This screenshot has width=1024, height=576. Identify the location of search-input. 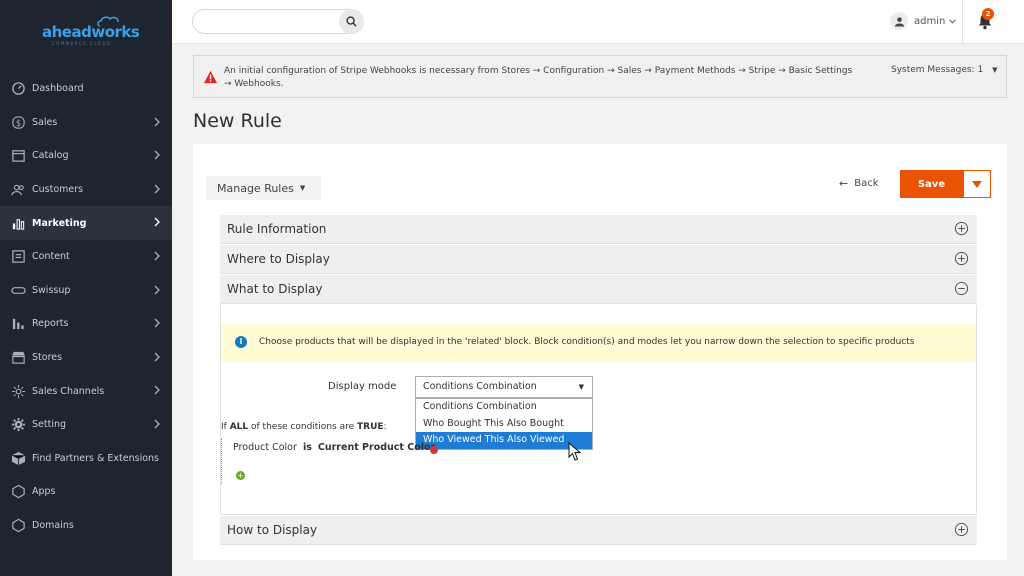
(278, 21).